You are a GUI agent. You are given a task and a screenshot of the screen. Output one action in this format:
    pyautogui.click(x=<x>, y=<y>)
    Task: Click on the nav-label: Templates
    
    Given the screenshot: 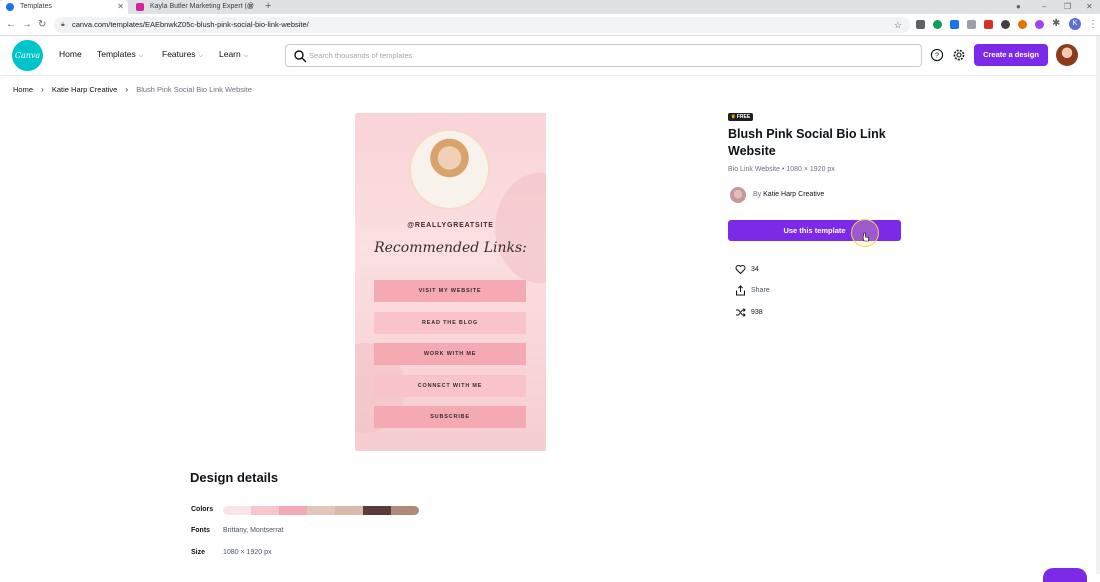 What is the action you would take?
    pyautogui.click(x=116, y=54)
    